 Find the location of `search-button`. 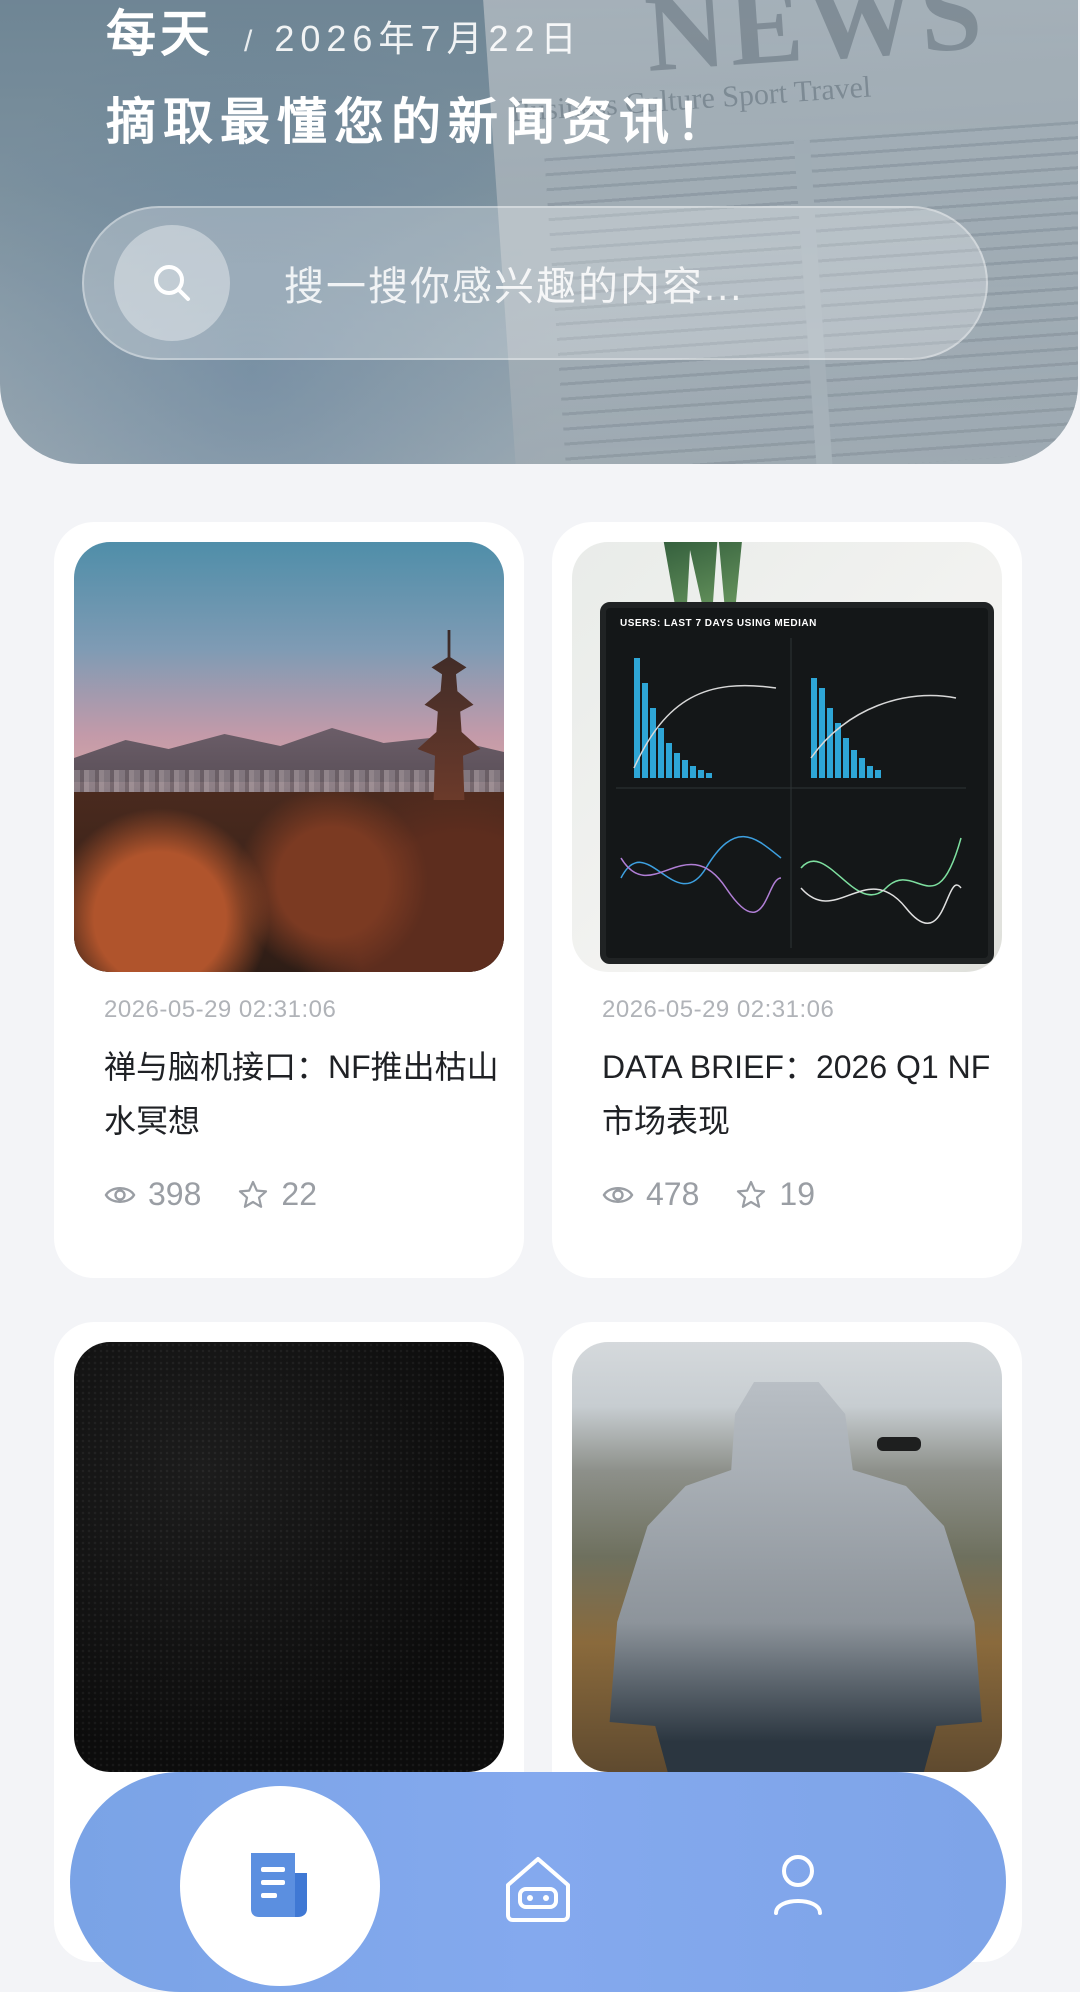

search-button is located at coordinates (172, 283).